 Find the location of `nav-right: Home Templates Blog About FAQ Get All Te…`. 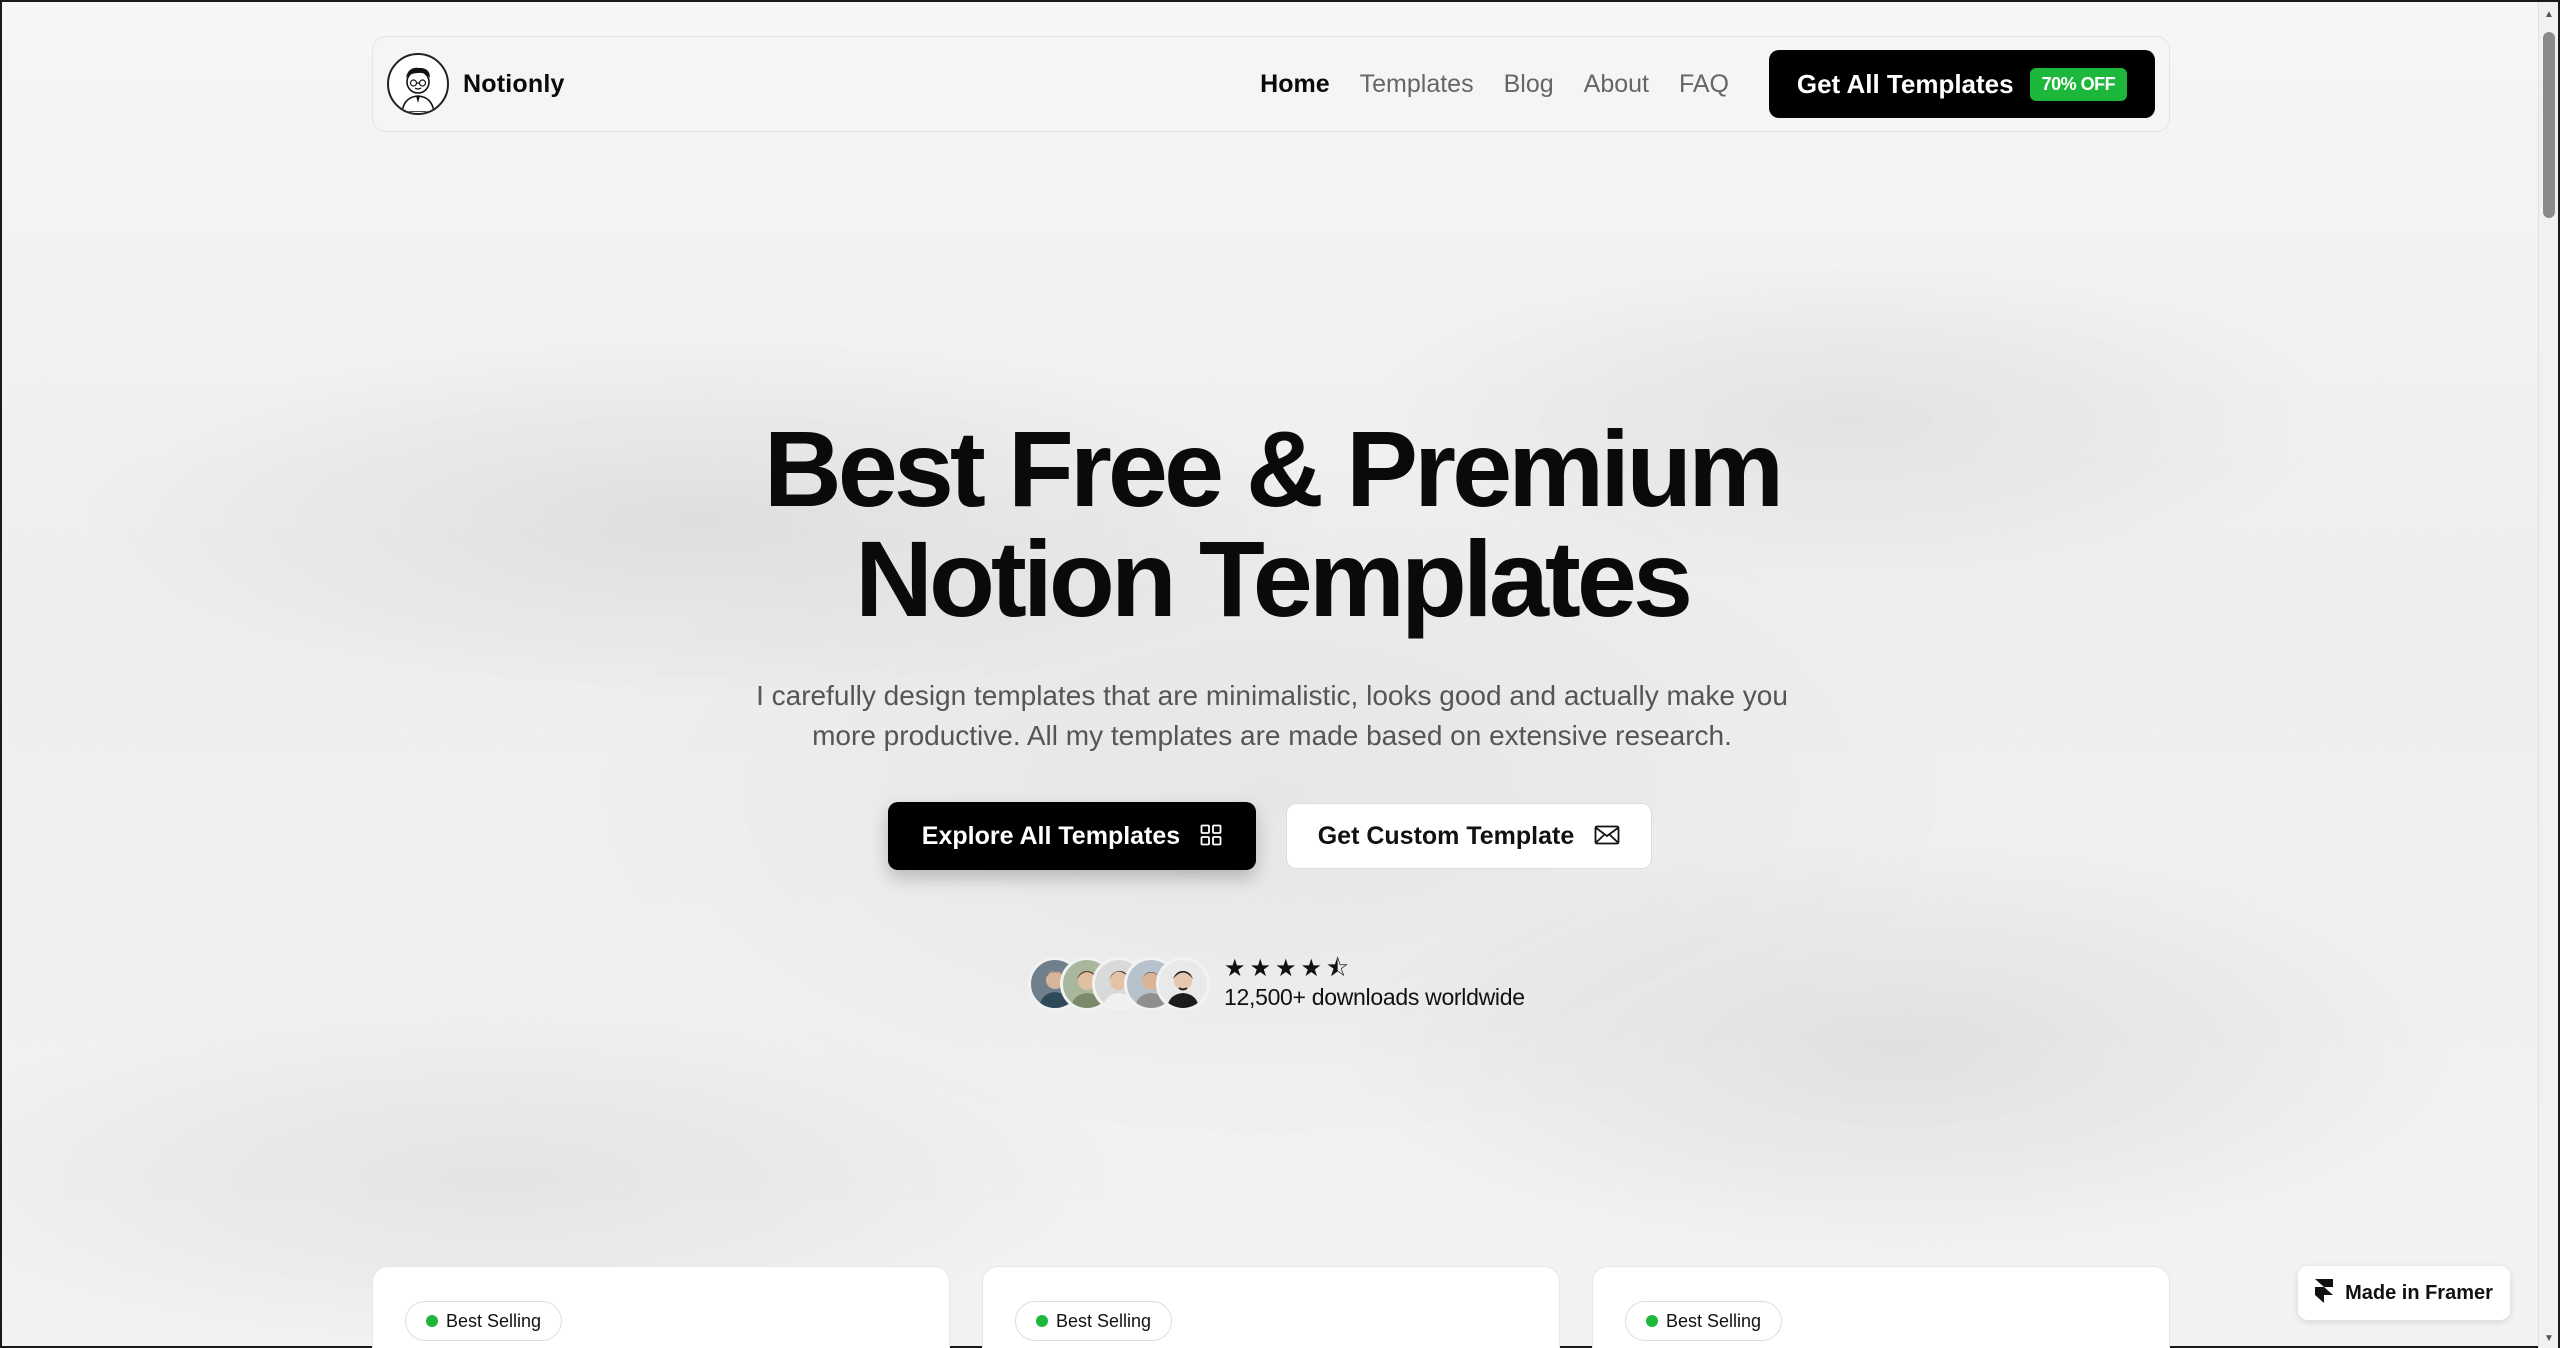

nav-right: Home Templates Blog About FAQ Get All Te… is located at coordinates (1707, 84).